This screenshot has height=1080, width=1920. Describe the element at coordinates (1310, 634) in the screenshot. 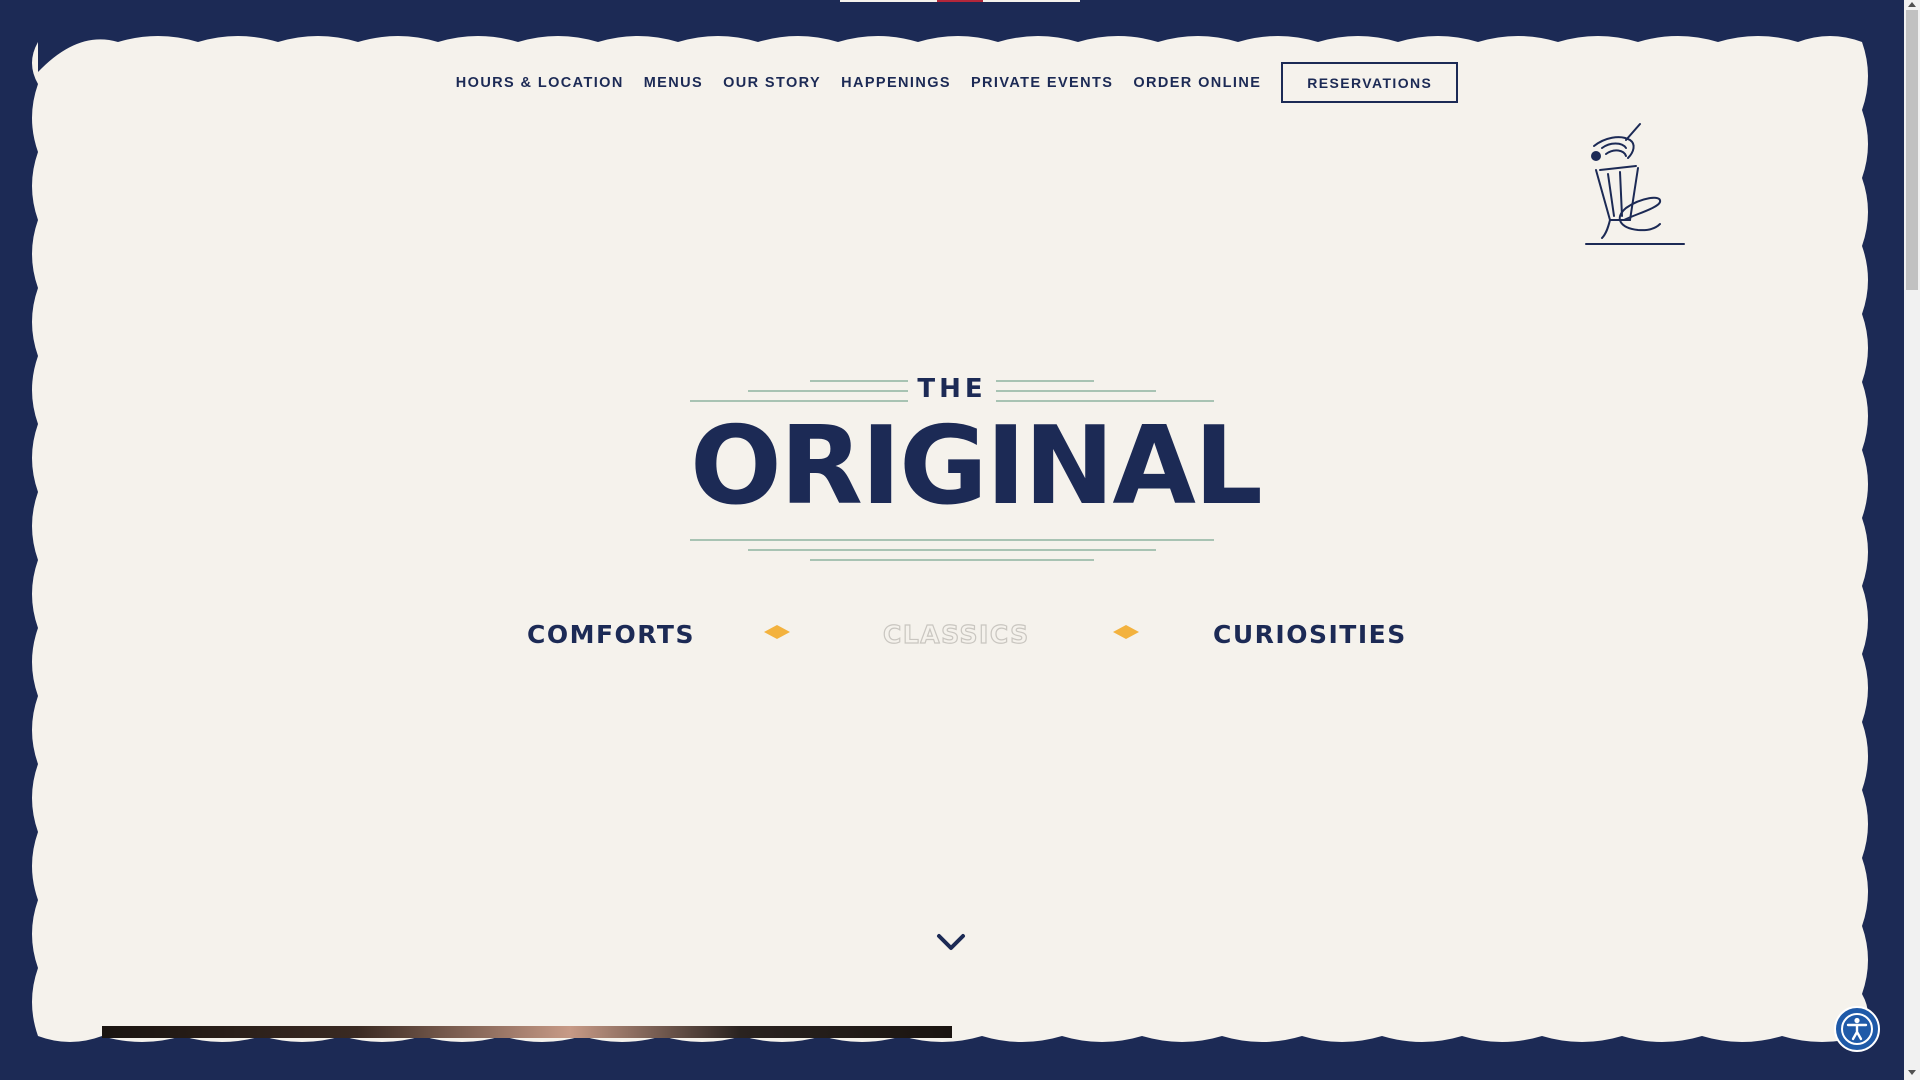

I see `category-curiosities: CURIOSITIES` at that location.